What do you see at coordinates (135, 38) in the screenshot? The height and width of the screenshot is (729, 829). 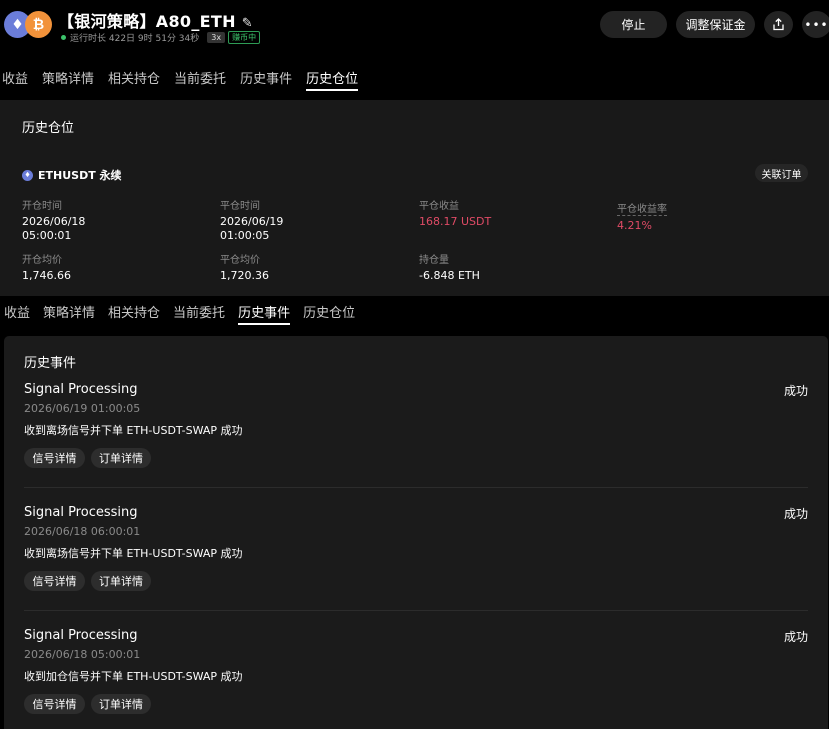 I see `runtime-text: 运行时长 422日 9时 51分 34秒` at bounding box center [135, 38].